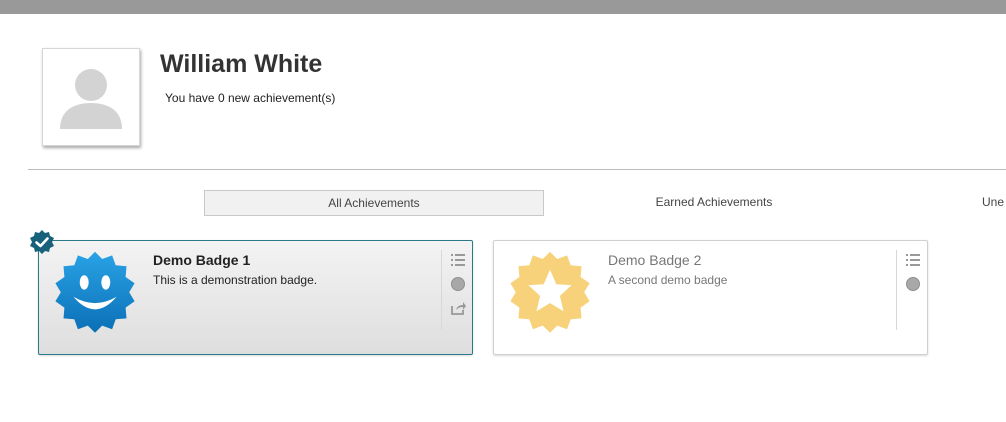 This screenshot has height=422, width=1006. What do you see at coordinates (235, 280) in the screenshot?
I see `badge-description: This is a demonstration badge.` at bounding box center [235, 280].